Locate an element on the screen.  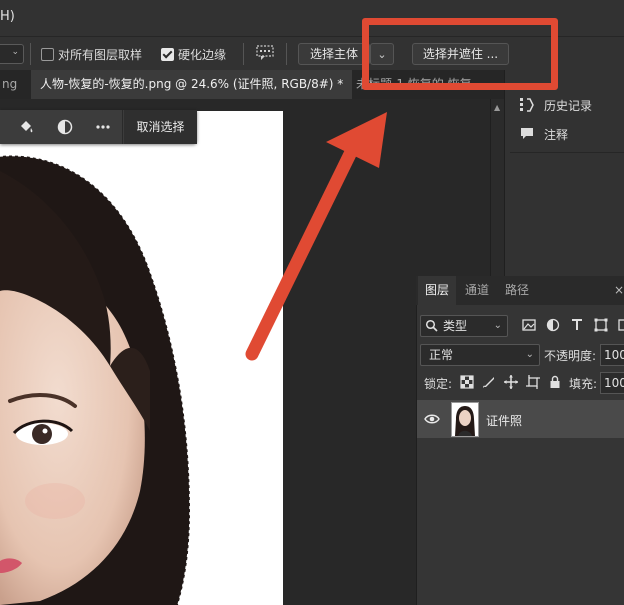
speech-bubble-icon is located at coordinates (265, 53).